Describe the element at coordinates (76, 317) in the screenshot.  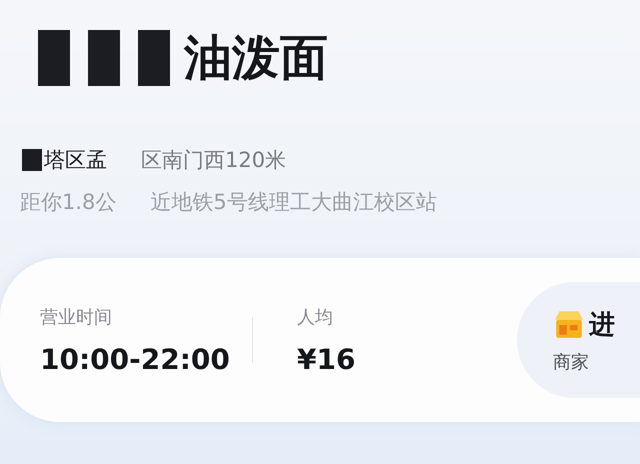
I see `field-label: 营业时间` at that location.